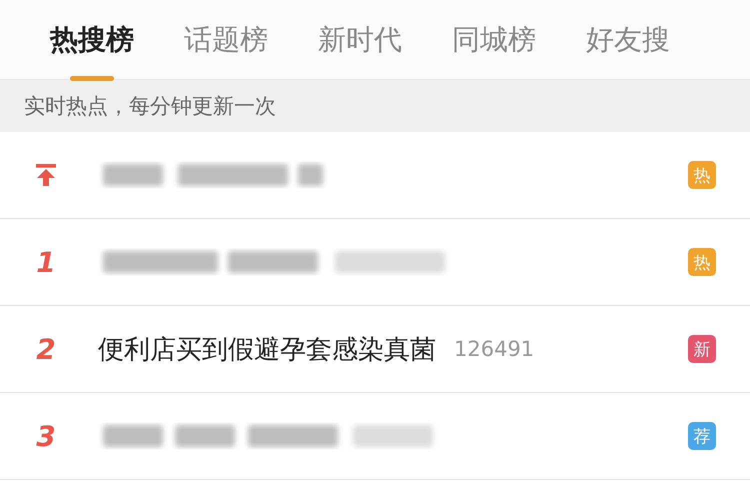 This screenshot has width=750, height=483. What do you see at coordinates (92, 39) in the screenshot?
I see `tab: 热搜榜` at bounding box center [92, 39].